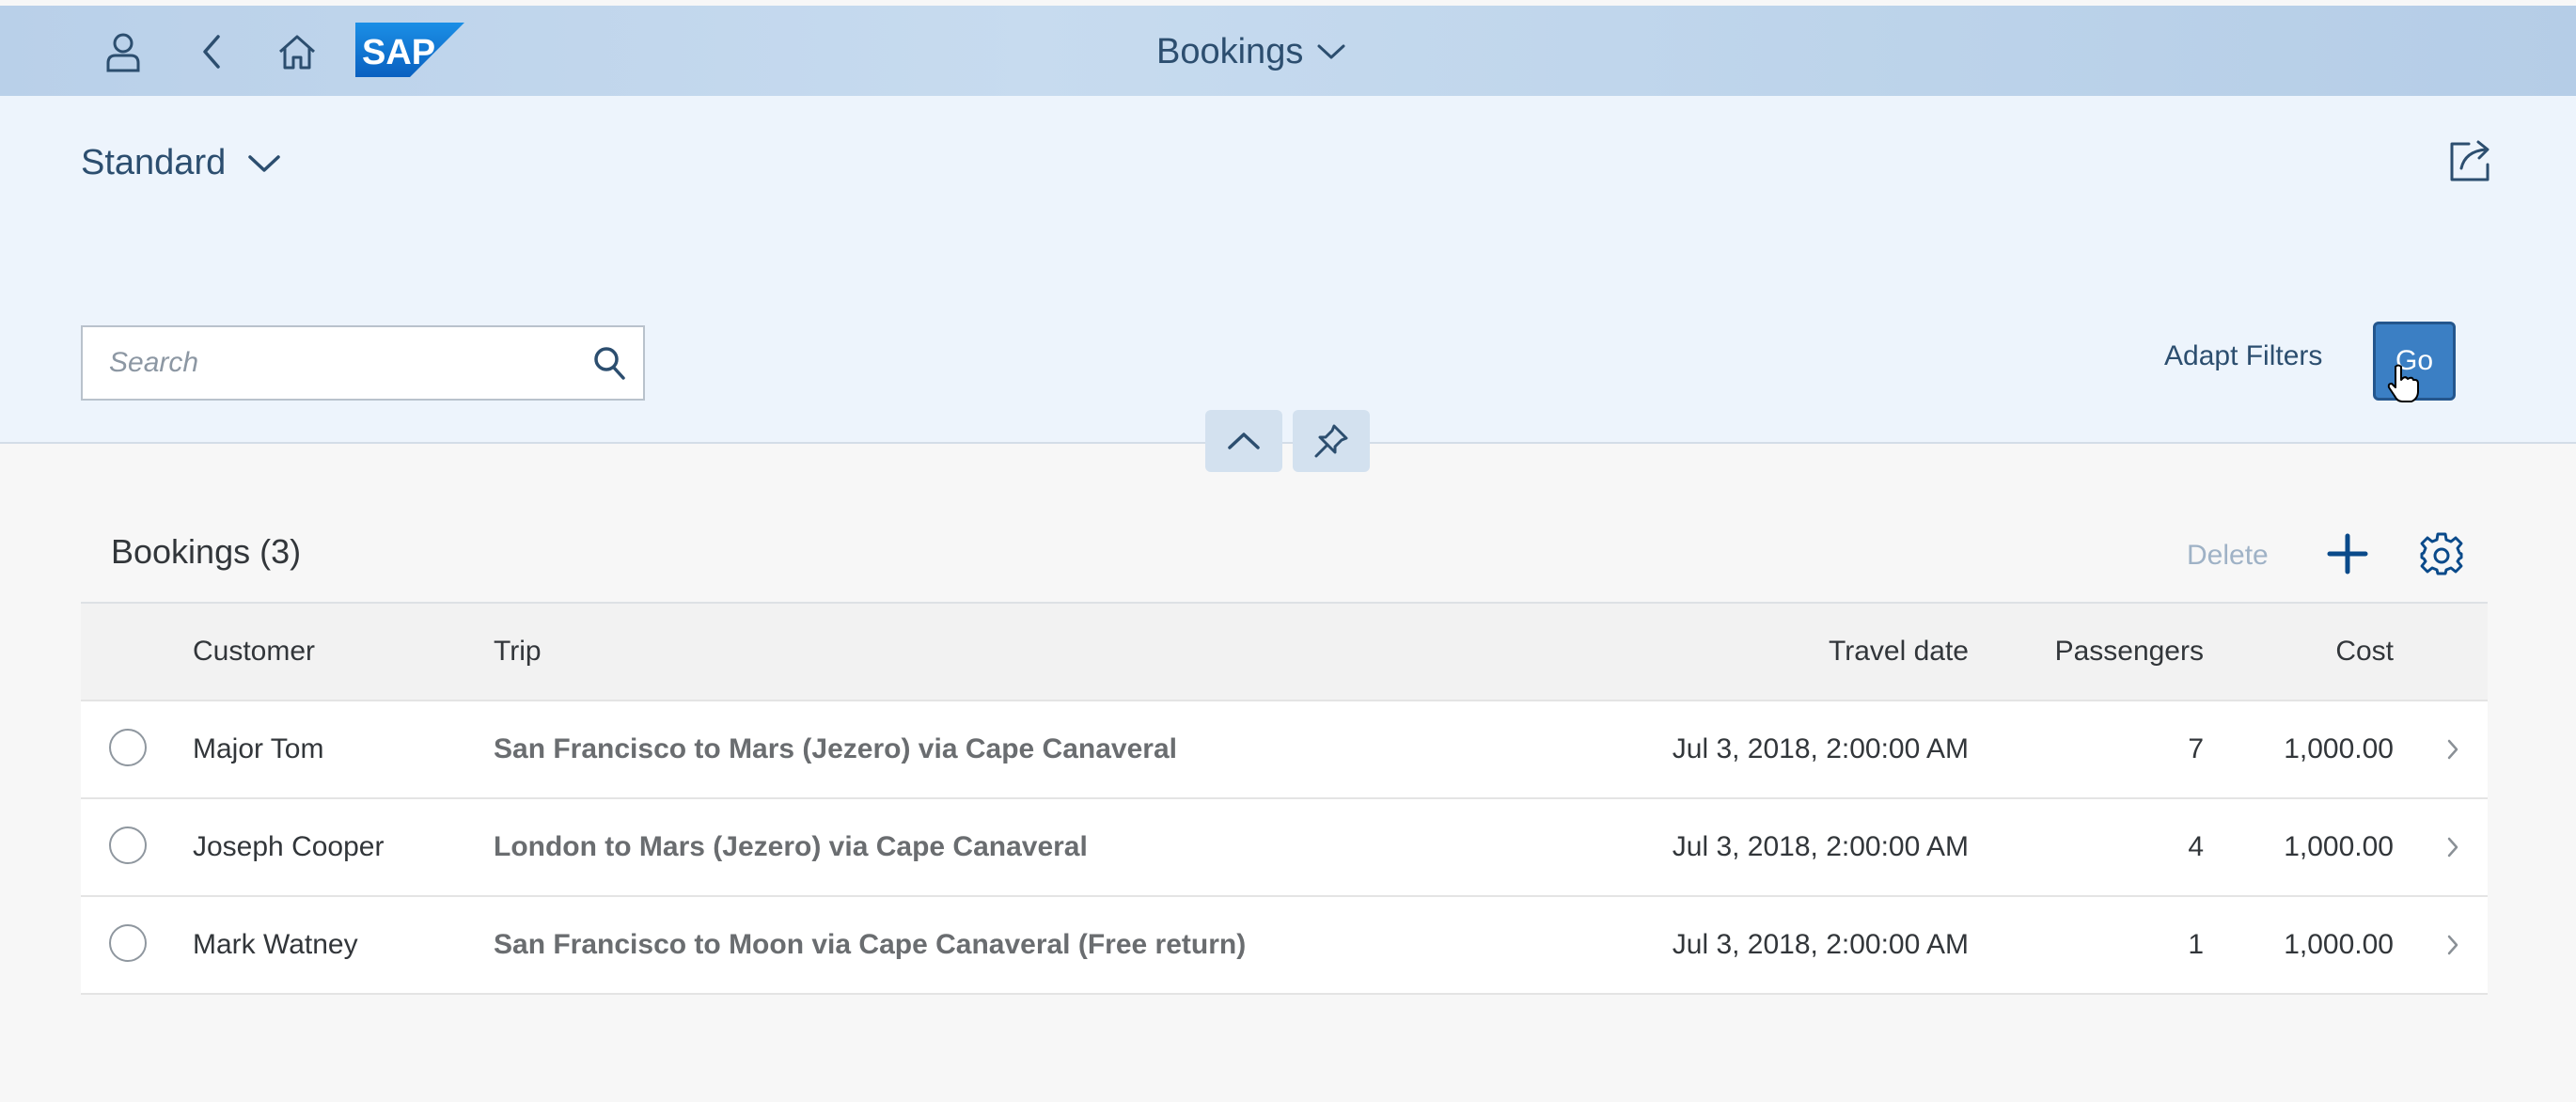 Image resolution: width=2576 pixels, height=1102 pixels. I want to click on app-title: Bookings, so click(1230, 51).